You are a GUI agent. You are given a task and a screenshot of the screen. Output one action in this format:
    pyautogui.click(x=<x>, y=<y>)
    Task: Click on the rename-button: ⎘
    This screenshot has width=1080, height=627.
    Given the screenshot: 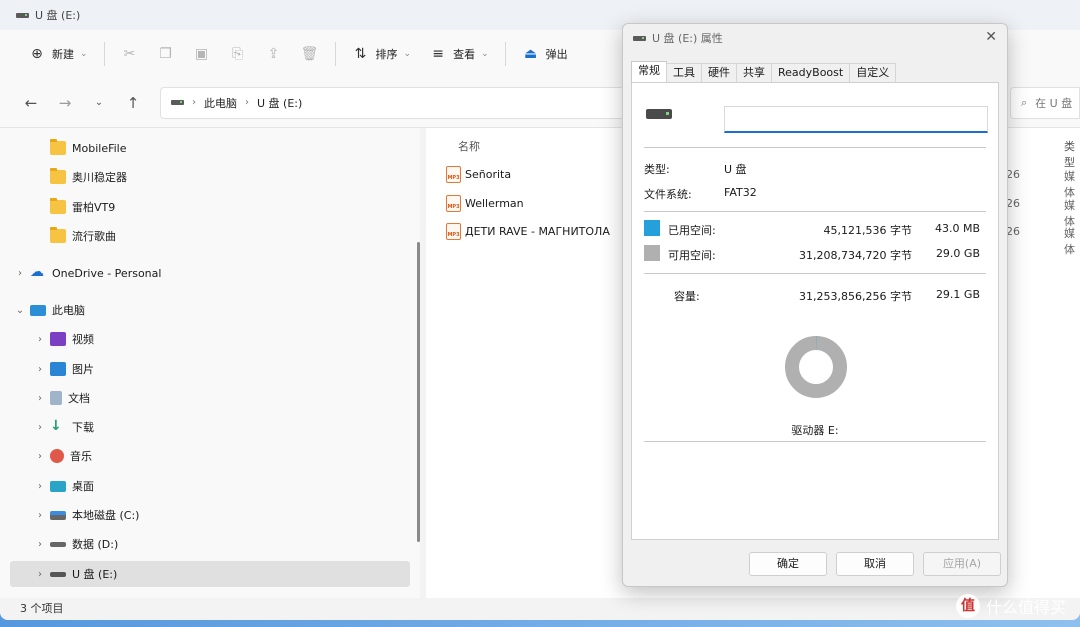 What is the action you would take?
    pyautogui.click(x=238, y=54)
    